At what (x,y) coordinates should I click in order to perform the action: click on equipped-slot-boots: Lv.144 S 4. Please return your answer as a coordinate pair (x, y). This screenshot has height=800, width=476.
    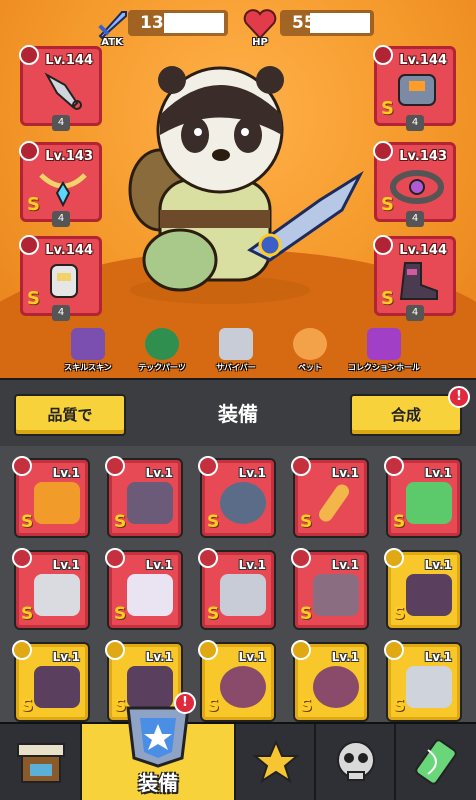
    Looking at the image, I should click on (414, 278).